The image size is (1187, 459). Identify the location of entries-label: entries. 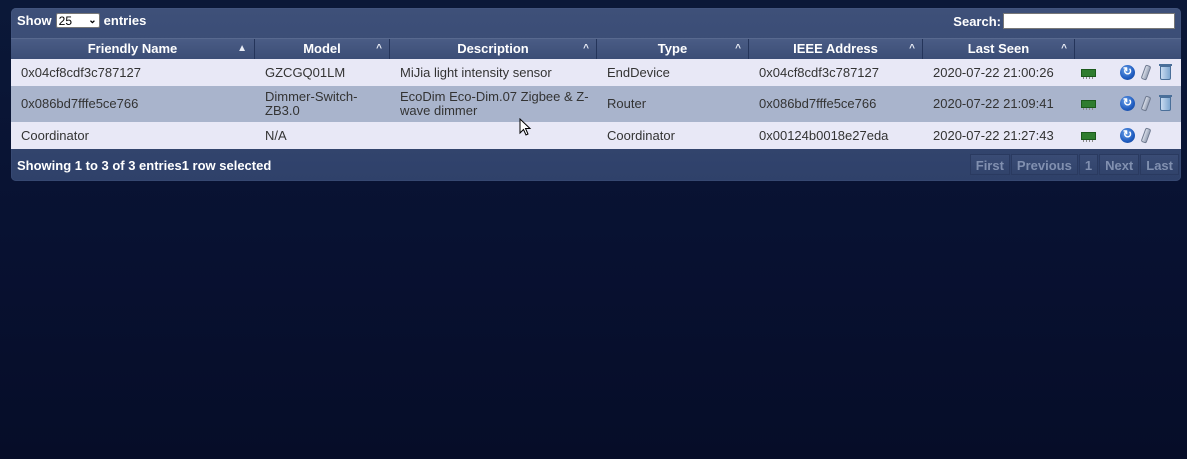
(125, 20).